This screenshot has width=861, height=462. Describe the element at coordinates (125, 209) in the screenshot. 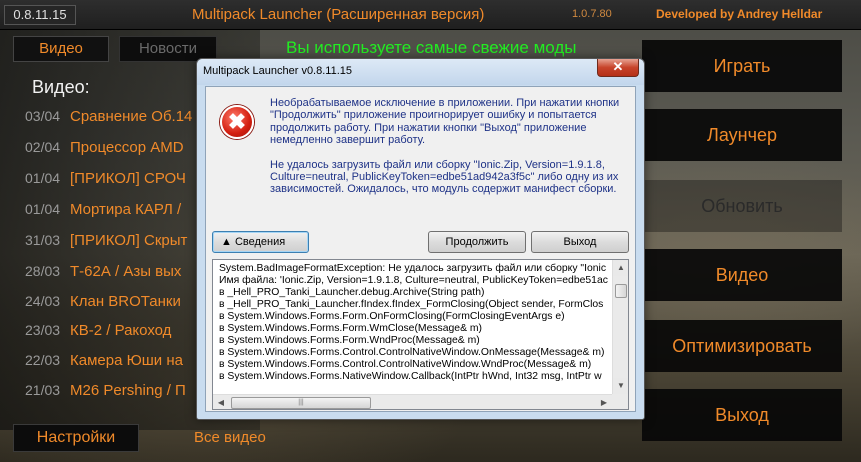

I see `video-title: Мортира КАРЛ /` at that location.